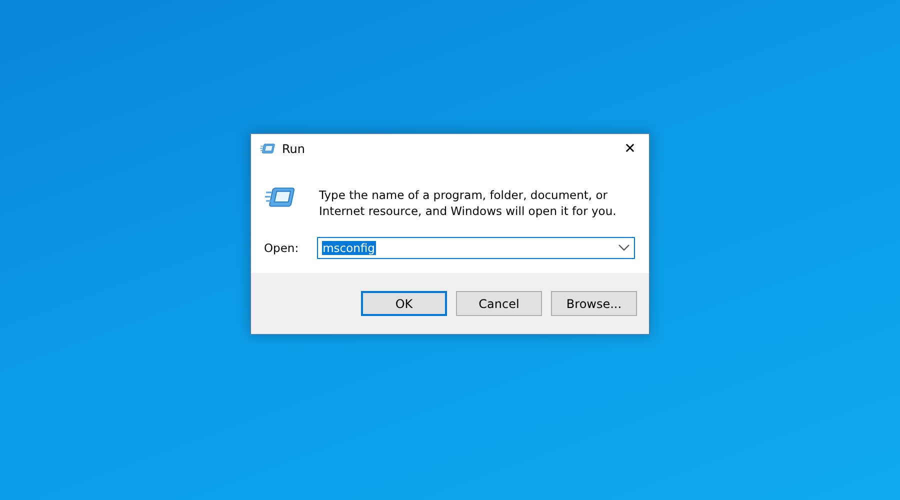 This screenshot has width=900, height=500. Describe the element at coordinates (630, 149) in the screenshot. I see `close-button: ✕` at that location.